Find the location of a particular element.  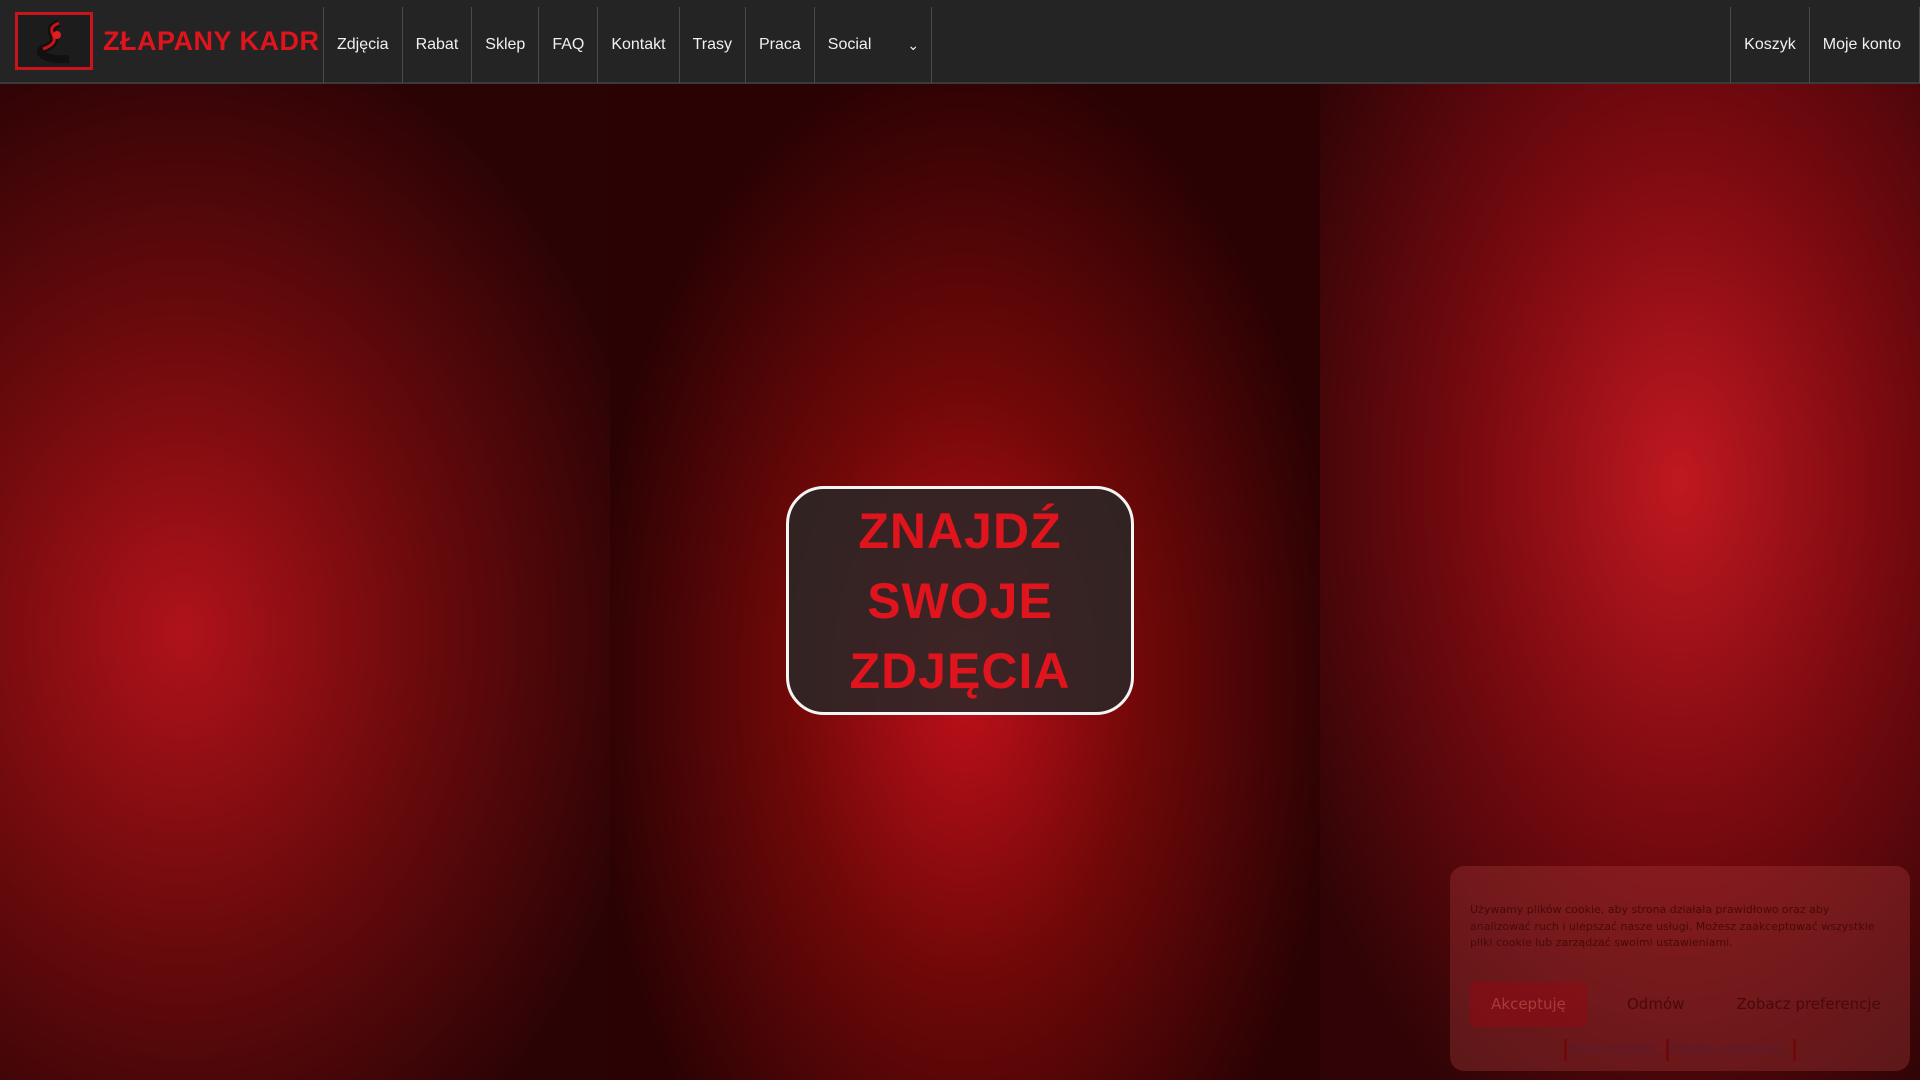

reject-cookies-button: Odmów is located at coordinates (1655, 1004).